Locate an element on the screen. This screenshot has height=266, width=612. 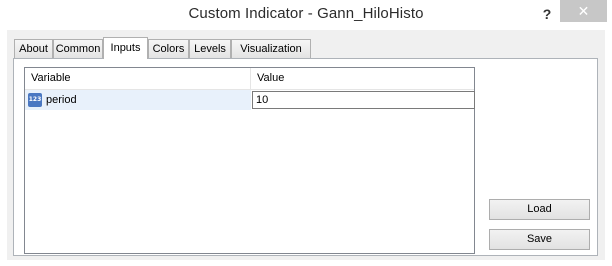
close-button: ✕ is located at coordinates (583, 11).